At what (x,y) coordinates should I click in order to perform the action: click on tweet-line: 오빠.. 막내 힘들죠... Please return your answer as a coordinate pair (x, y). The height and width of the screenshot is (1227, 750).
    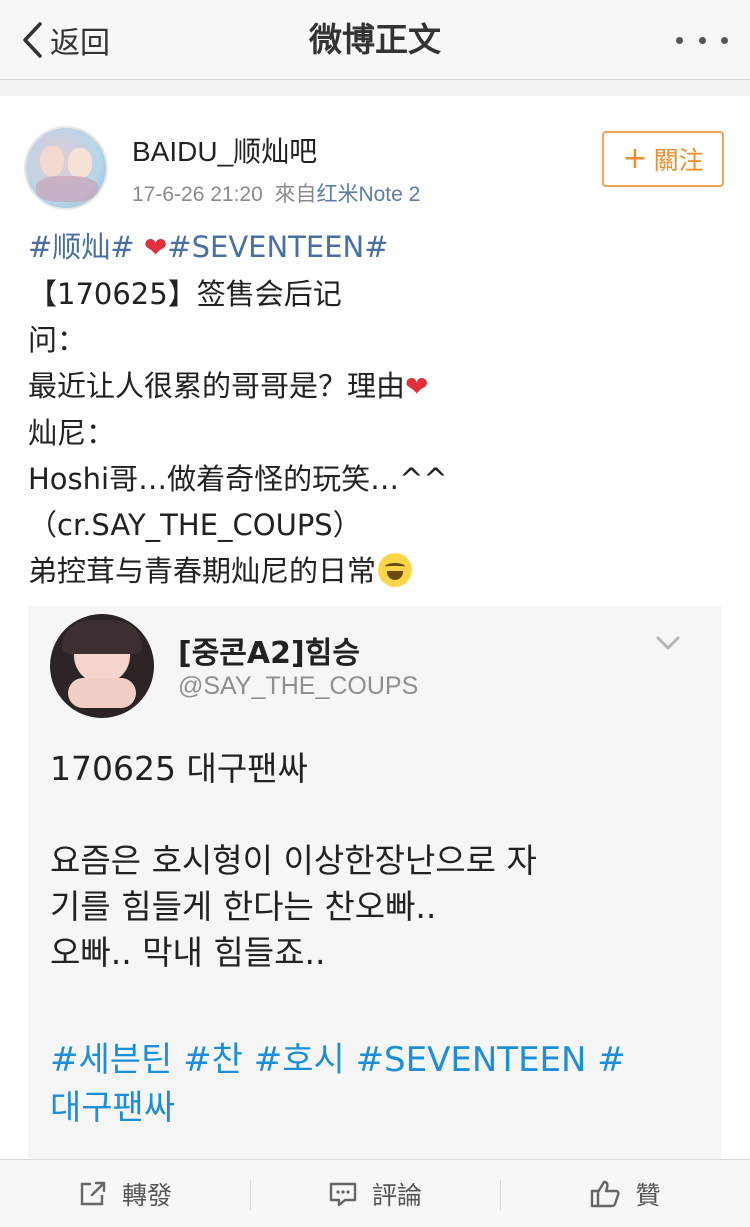
    Looking at the image, I should click on (188, 952).